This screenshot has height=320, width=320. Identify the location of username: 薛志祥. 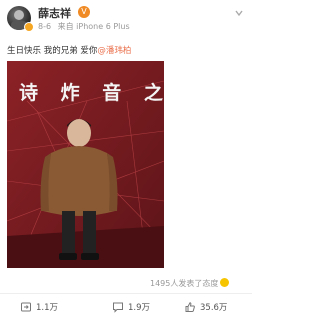
(54, 13).